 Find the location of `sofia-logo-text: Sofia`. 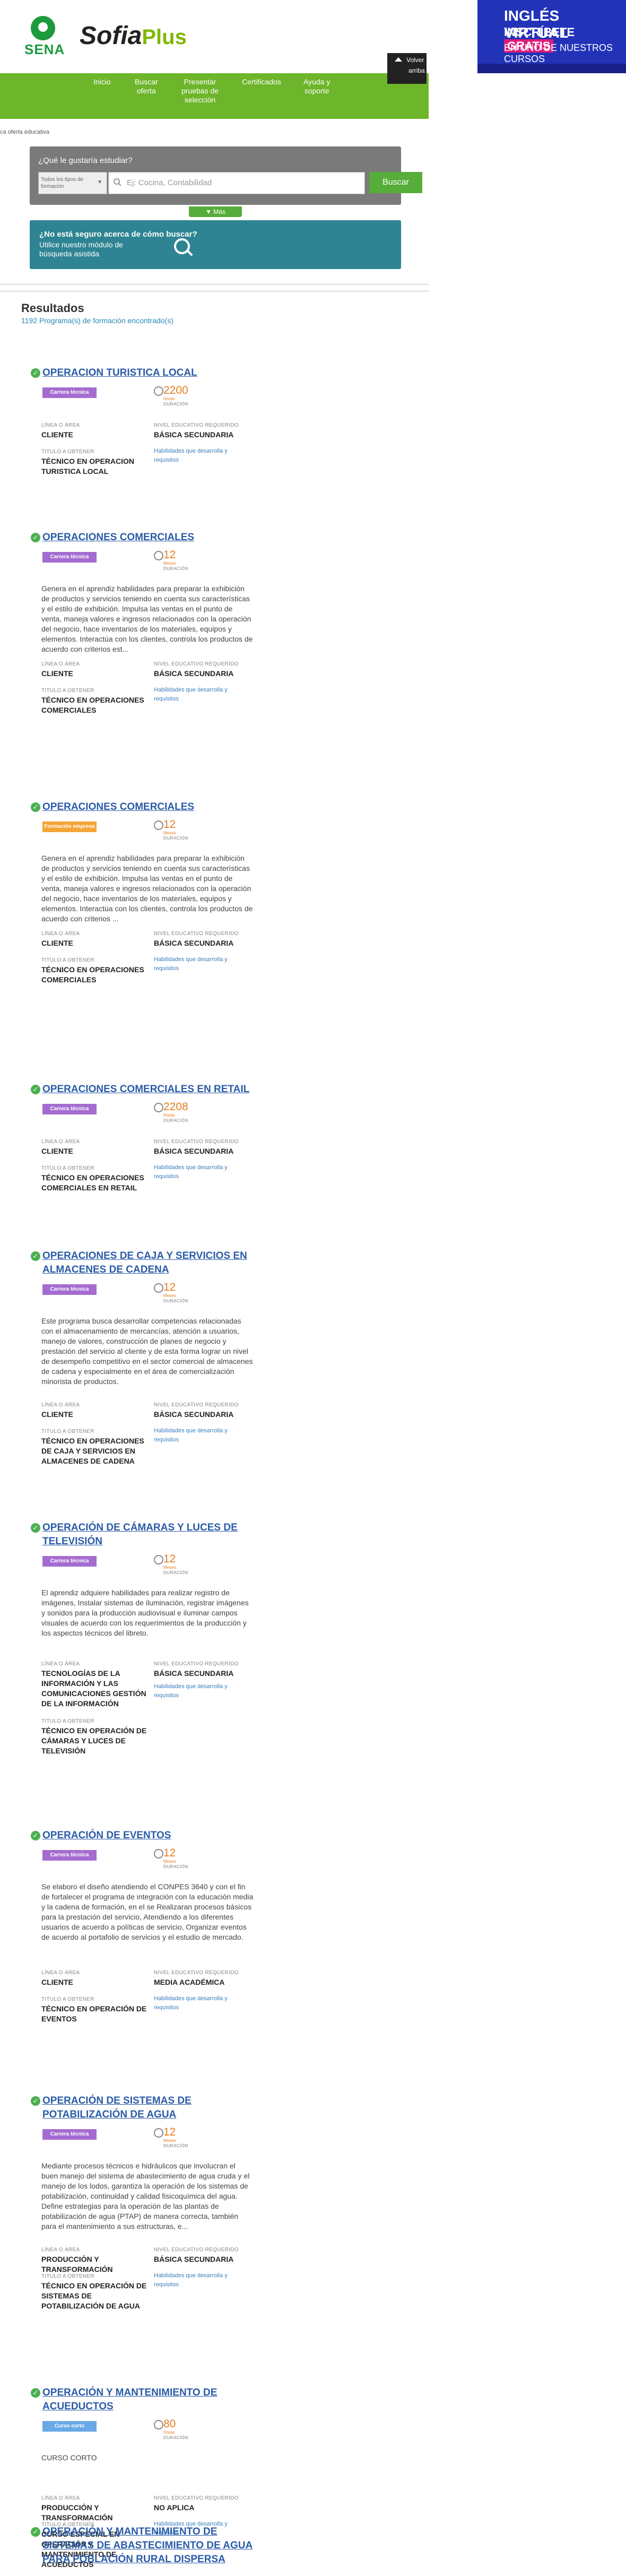

sofia-logo-text: Sofia is located at coordinates (111, 36).